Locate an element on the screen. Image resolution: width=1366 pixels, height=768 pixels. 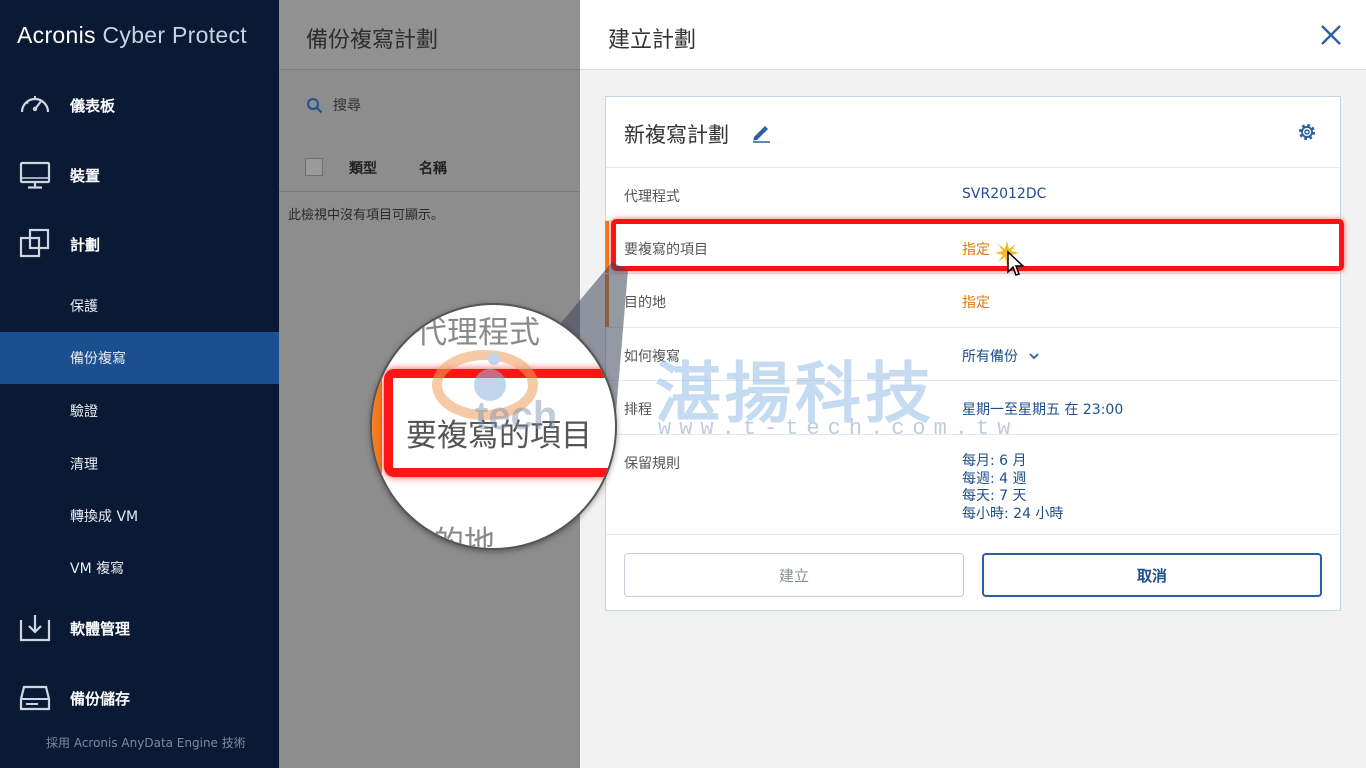
row-items-to-replicate: 要複寫的項目 指定 is located at coordinates (972, 247).